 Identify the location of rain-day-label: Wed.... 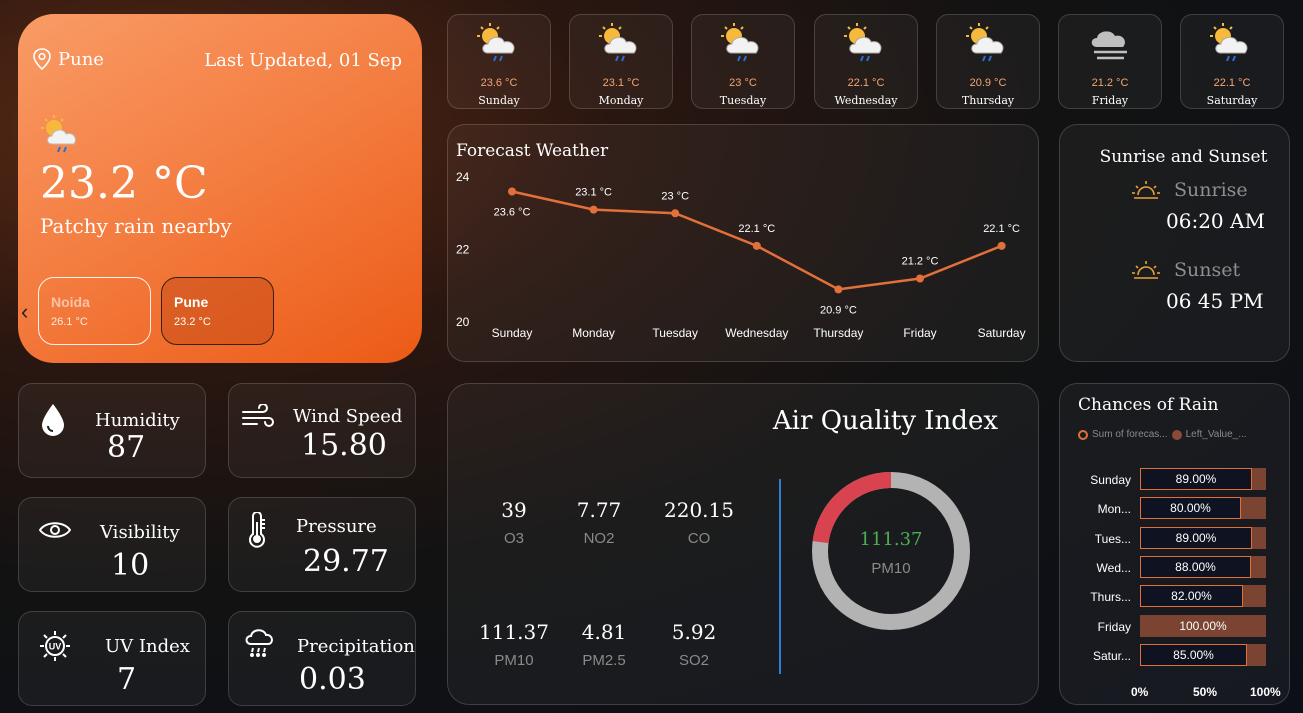
(1113, 568).